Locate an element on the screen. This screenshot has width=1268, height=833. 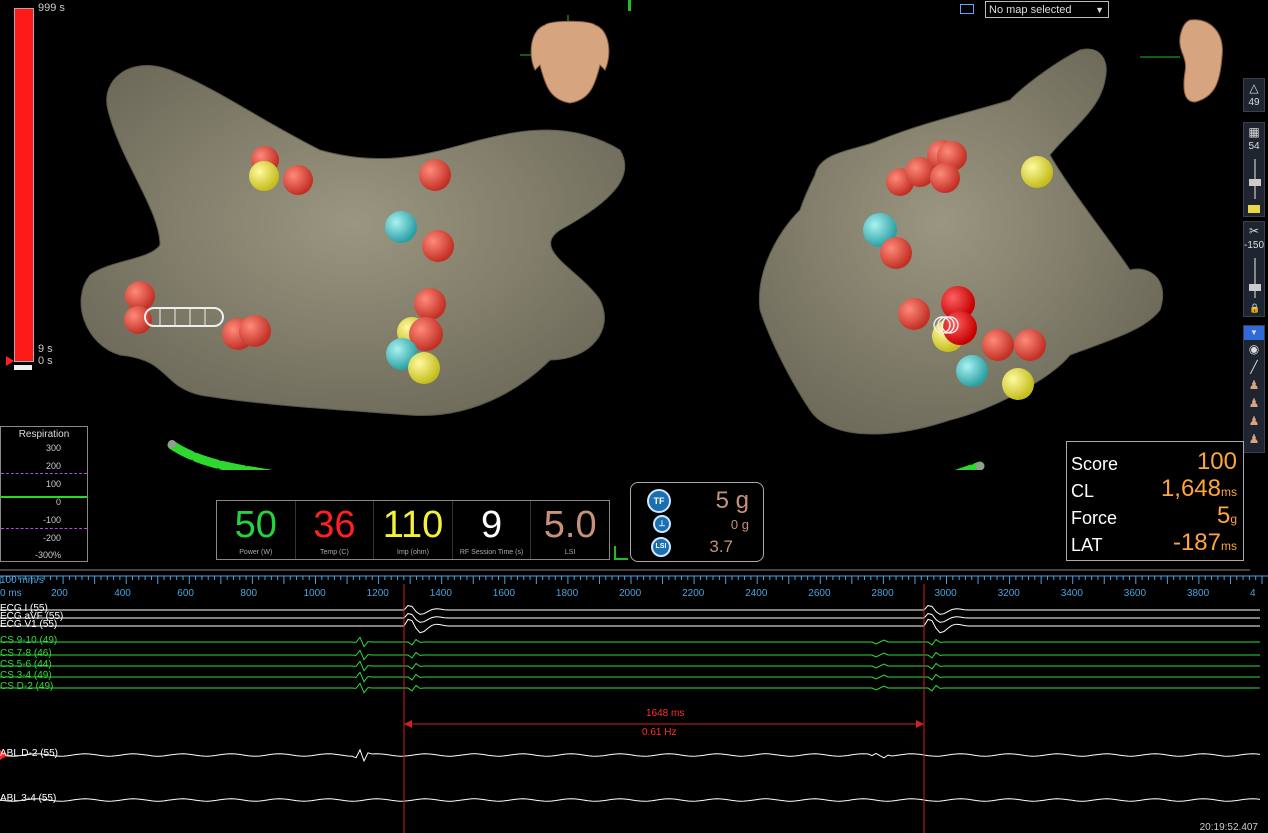
view-toolbar: △ 49 ▦ 54 ✂ -150 🔒 ▼ ◉ ╱ ♟ ♟ ♟ ♟ is located at coordinates (1255, 267).